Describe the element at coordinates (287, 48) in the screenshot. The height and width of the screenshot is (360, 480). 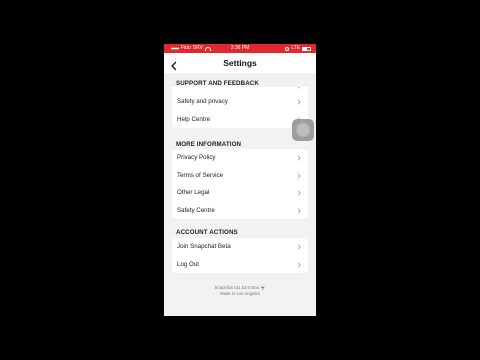
I see `alarm-icon` at that location.